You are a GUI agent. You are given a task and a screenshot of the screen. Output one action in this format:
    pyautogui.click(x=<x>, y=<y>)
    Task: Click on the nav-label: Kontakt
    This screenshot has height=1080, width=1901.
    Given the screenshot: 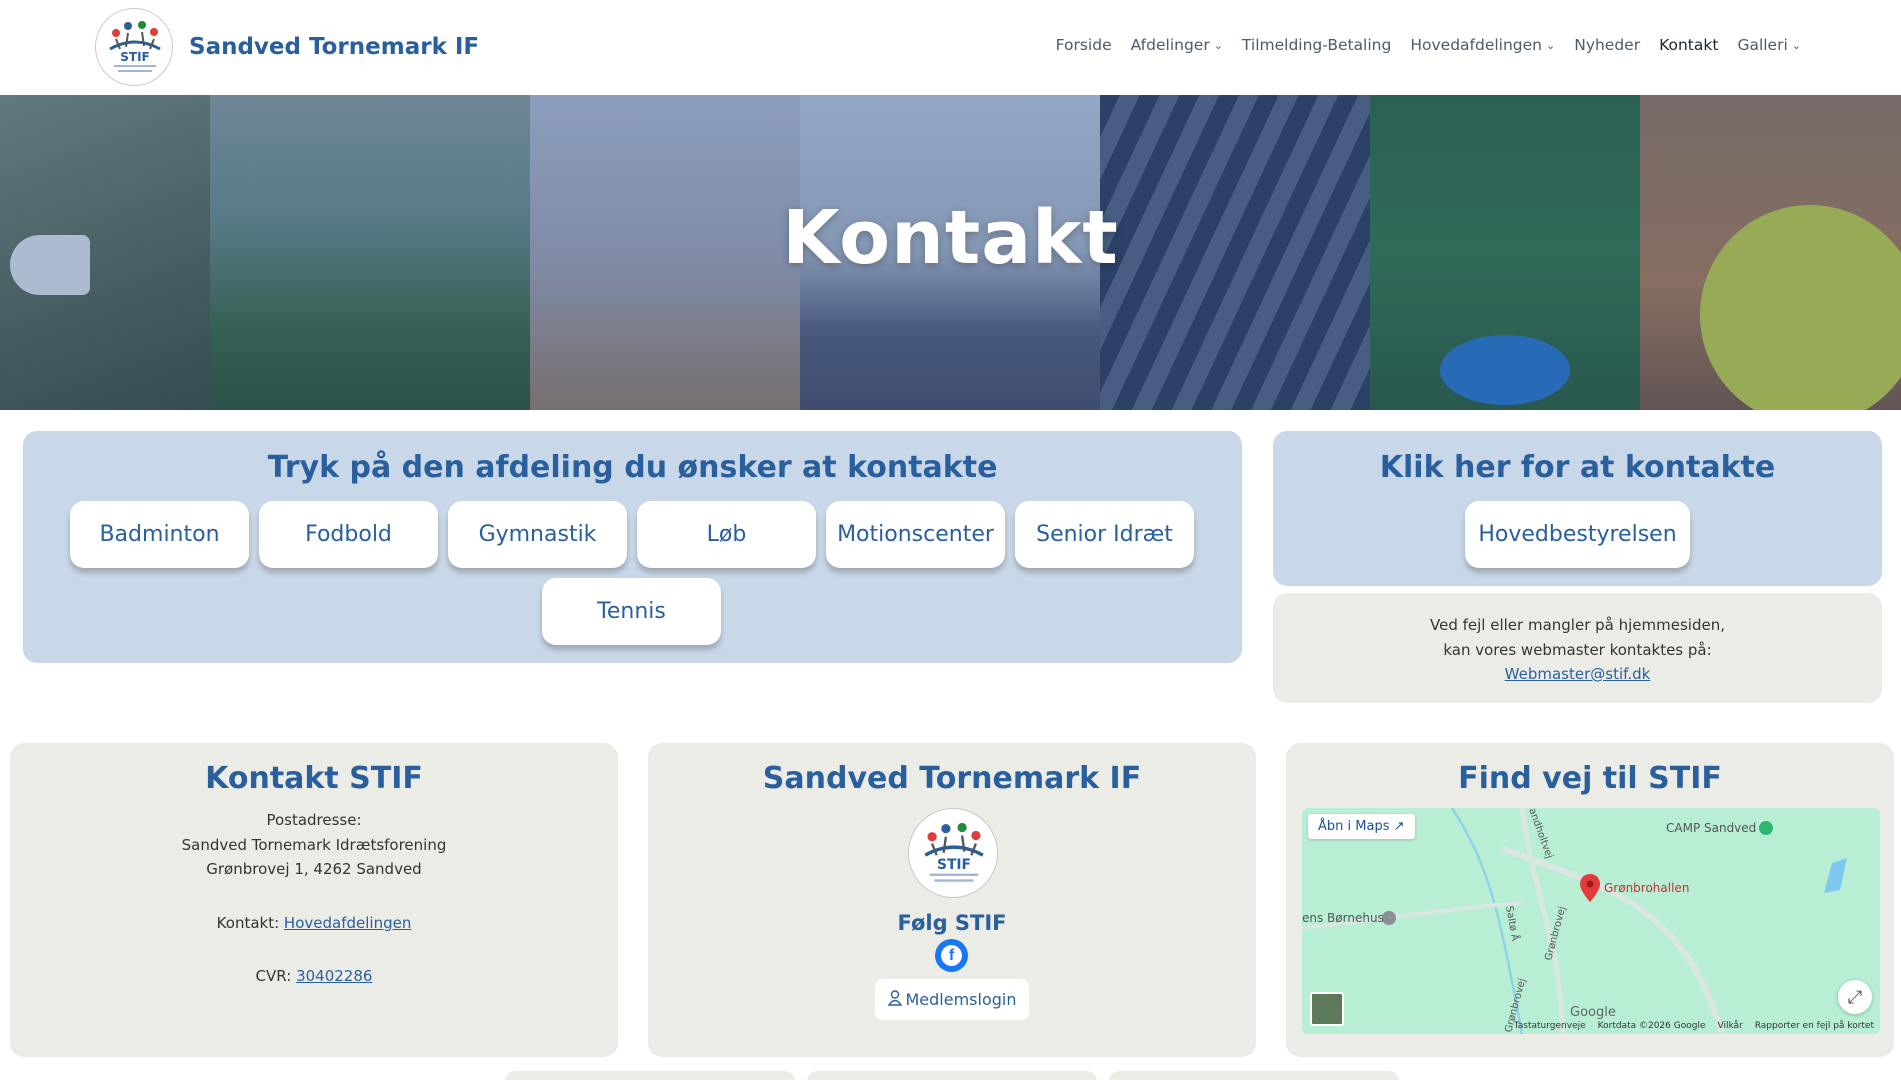 What is the action you would take?
    pyautogui.click(x=1689, y=45)
    